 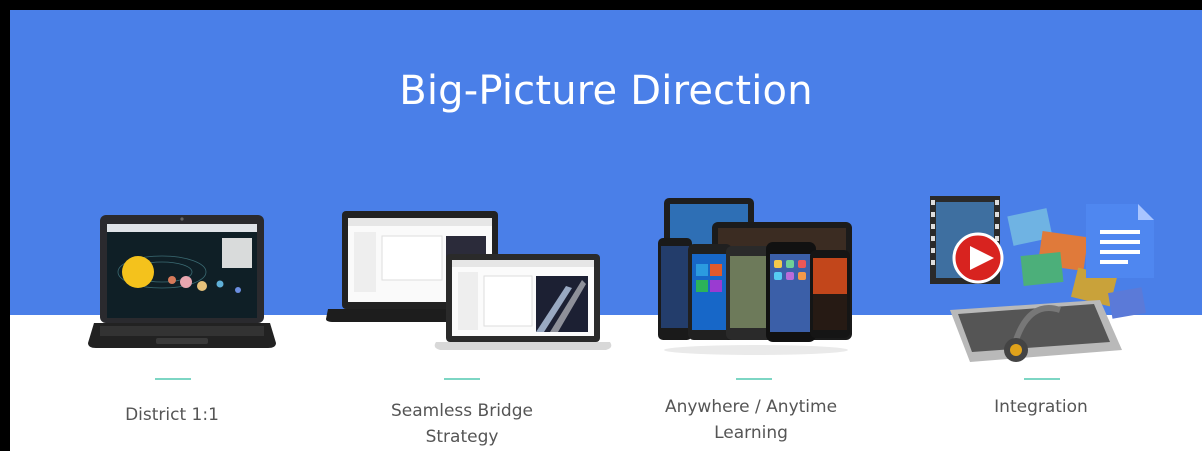 What do you see at coordinates (462, 411) in the screenshot?
I see `item-label-line1: Seamless Bridge` at bounding box center [462, 411].